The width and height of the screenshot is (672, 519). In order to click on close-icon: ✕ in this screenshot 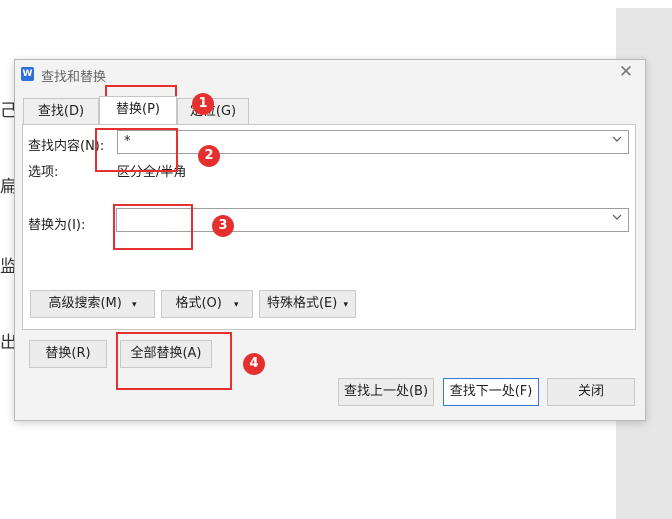, I will do `click(626, 72)`.